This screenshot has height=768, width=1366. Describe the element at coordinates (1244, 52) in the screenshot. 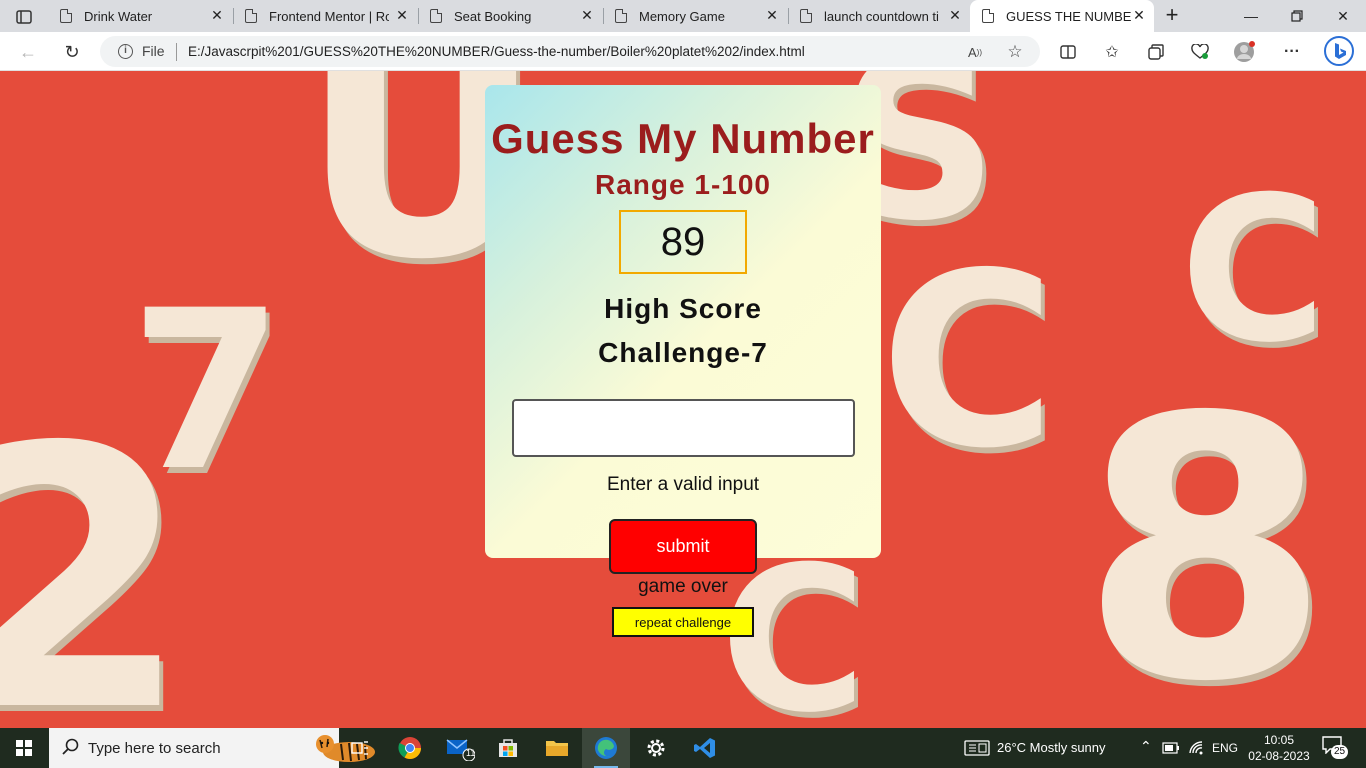

I see `profile-avatar-icon` at that location.